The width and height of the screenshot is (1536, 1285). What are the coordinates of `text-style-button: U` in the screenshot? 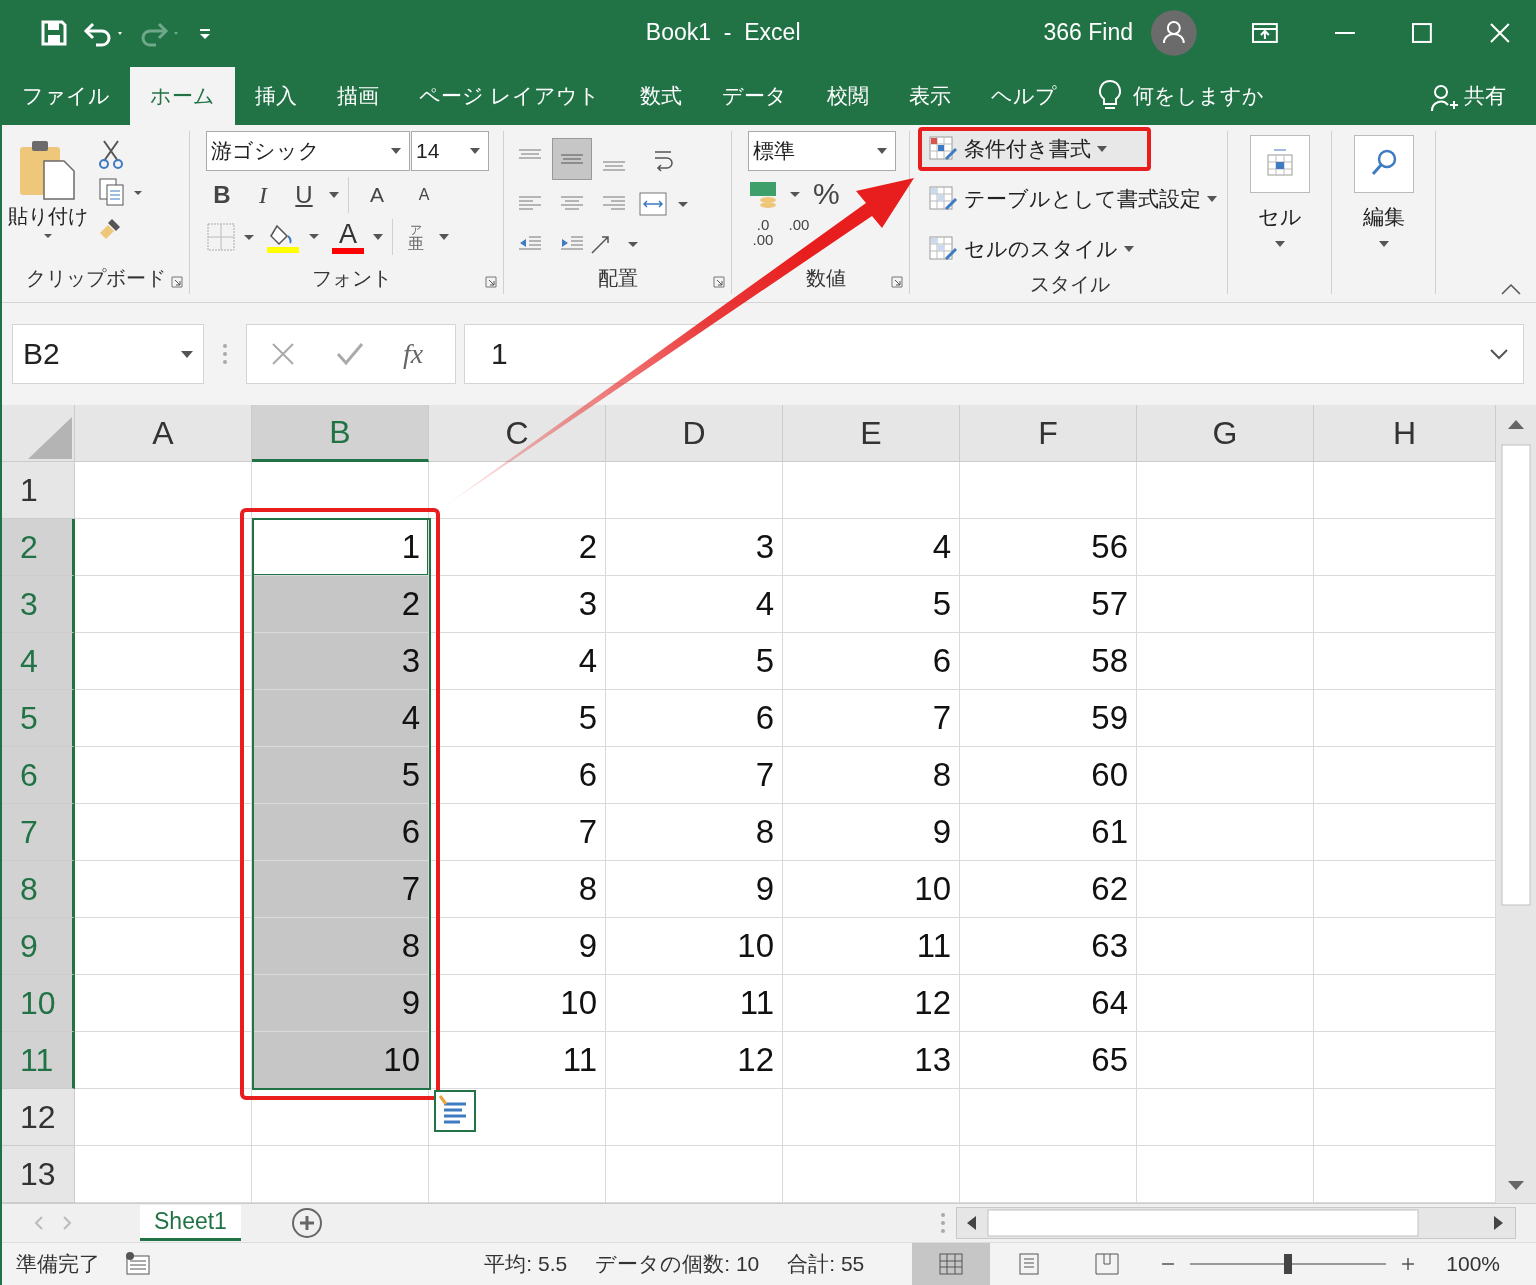 It's located at (304, 195).